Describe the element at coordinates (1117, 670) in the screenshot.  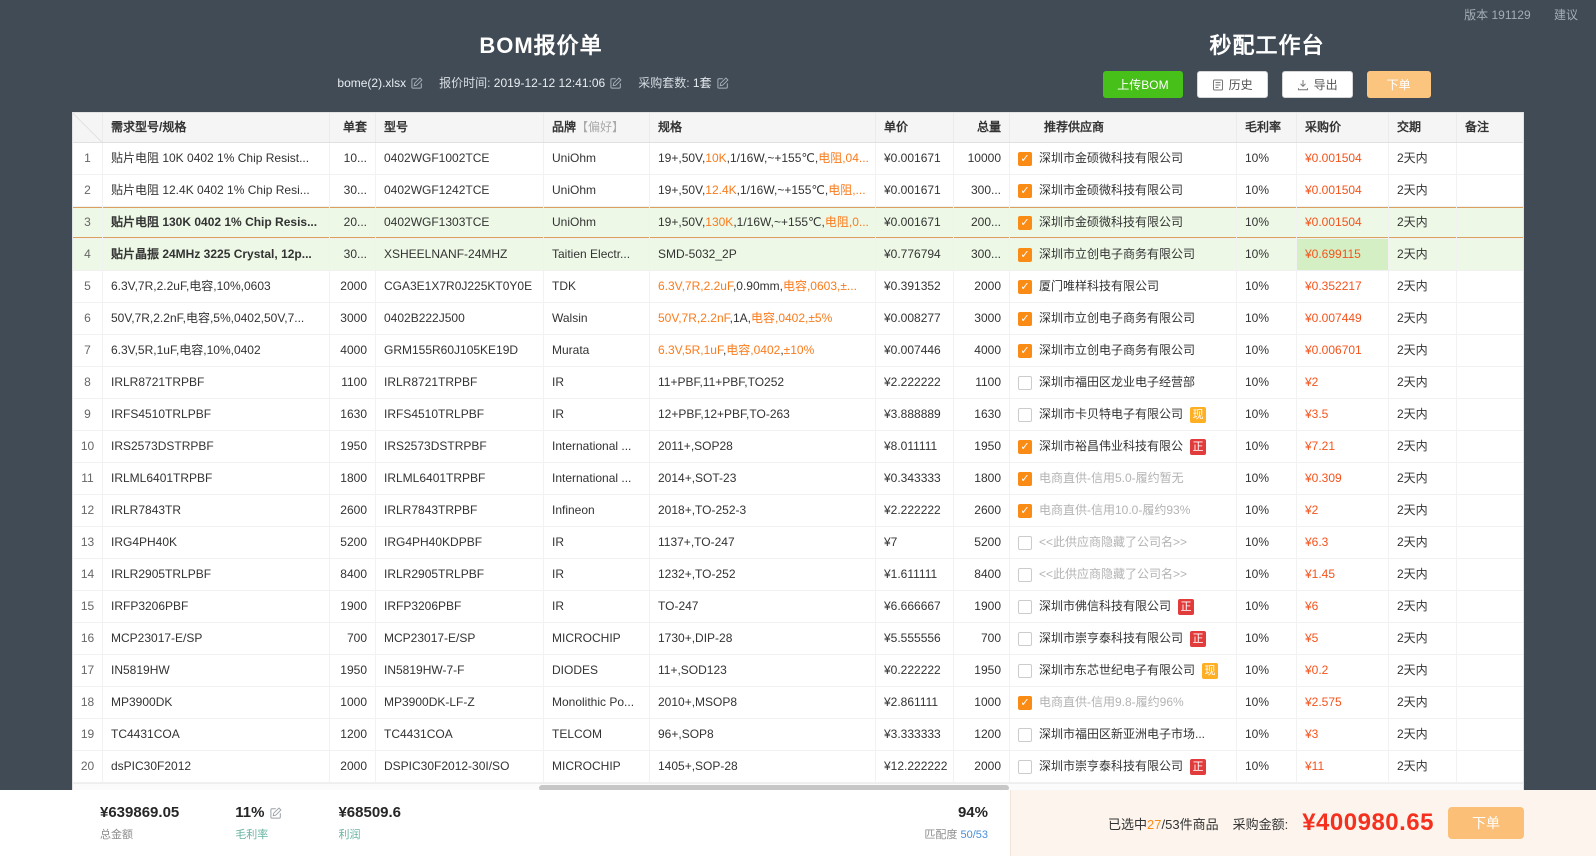
I see `supplier-name: 深圳市东芯世纪电子有限公司` at that location.